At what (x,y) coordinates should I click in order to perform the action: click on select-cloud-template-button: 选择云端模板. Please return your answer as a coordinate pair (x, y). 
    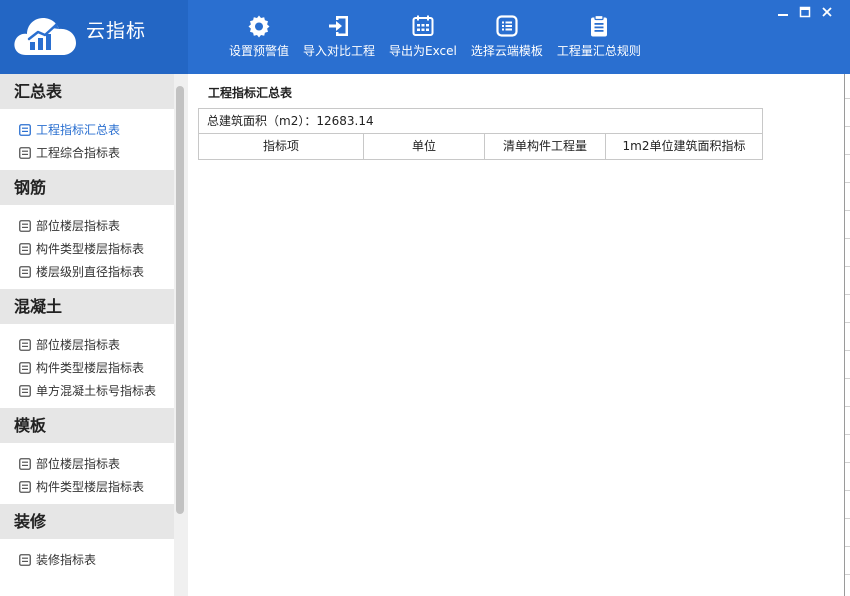
    Looking at the image, I should click on (507, 37).